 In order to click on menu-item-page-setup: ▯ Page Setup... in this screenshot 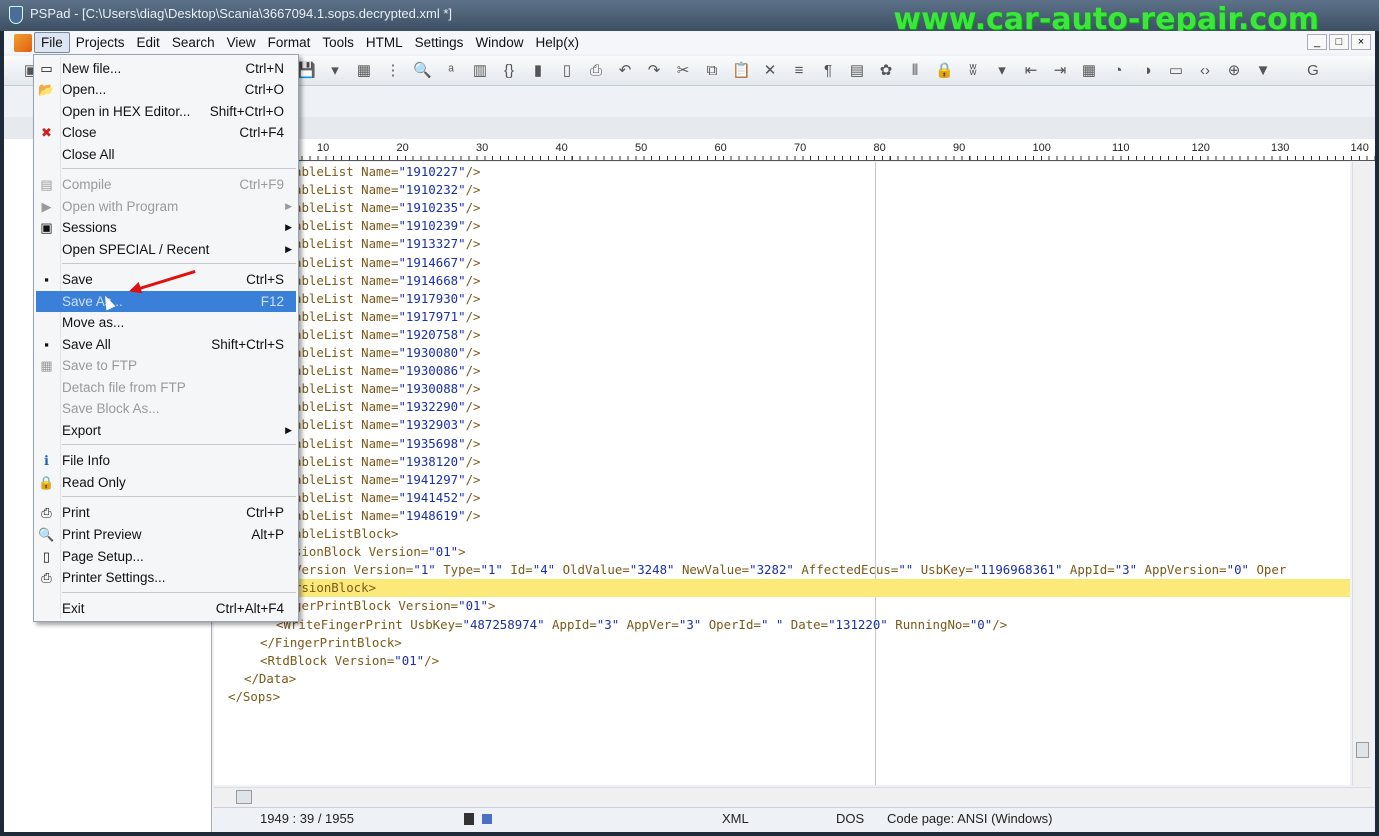, I will do `click(166, 556)`.